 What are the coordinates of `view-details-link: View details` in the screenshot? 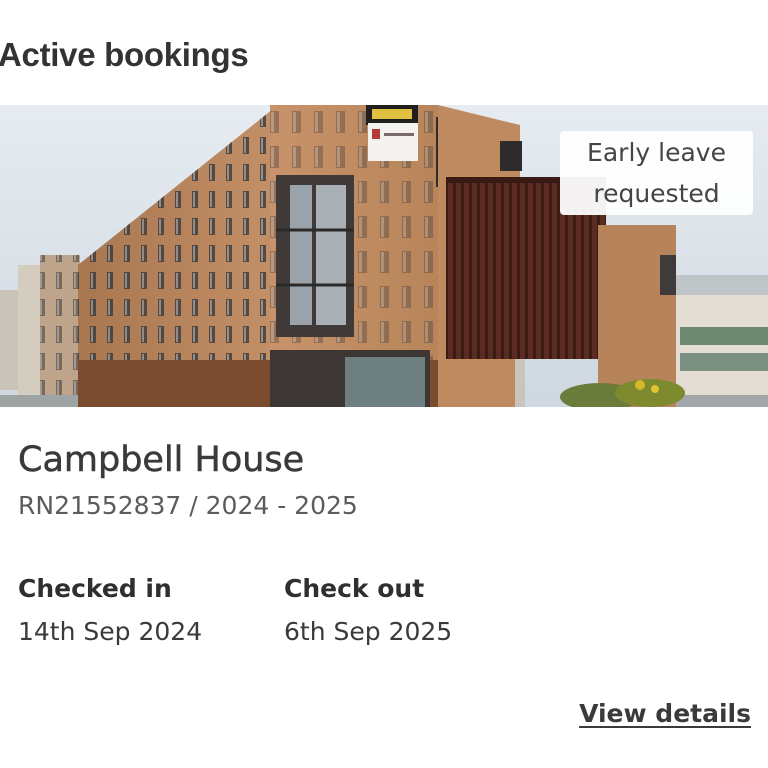 It's located at (665, 713).